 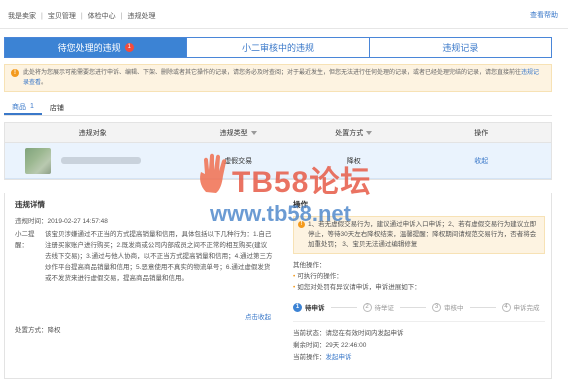 What do you see at coordinates (544, 15) in the screenshot?
I see `help-link: 查看帮助` at bounding box center [544, 15].